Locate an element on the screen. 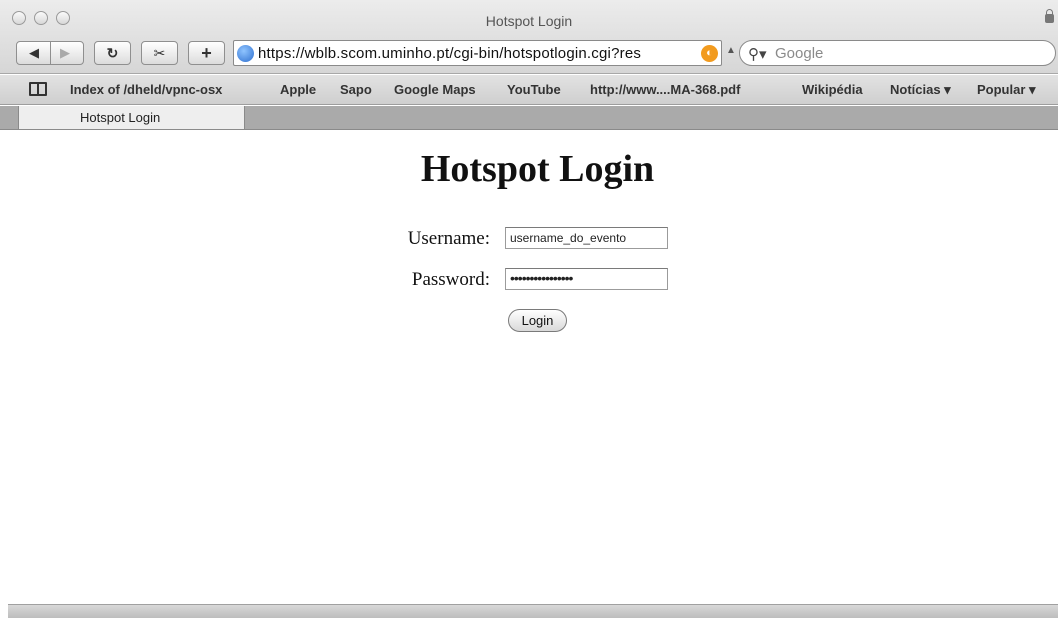 Image resolution: width=1058 pixels, height=618 pixels. bookmark-folder-noticias: Notícias ▾ is located at coordinates (920, 90).